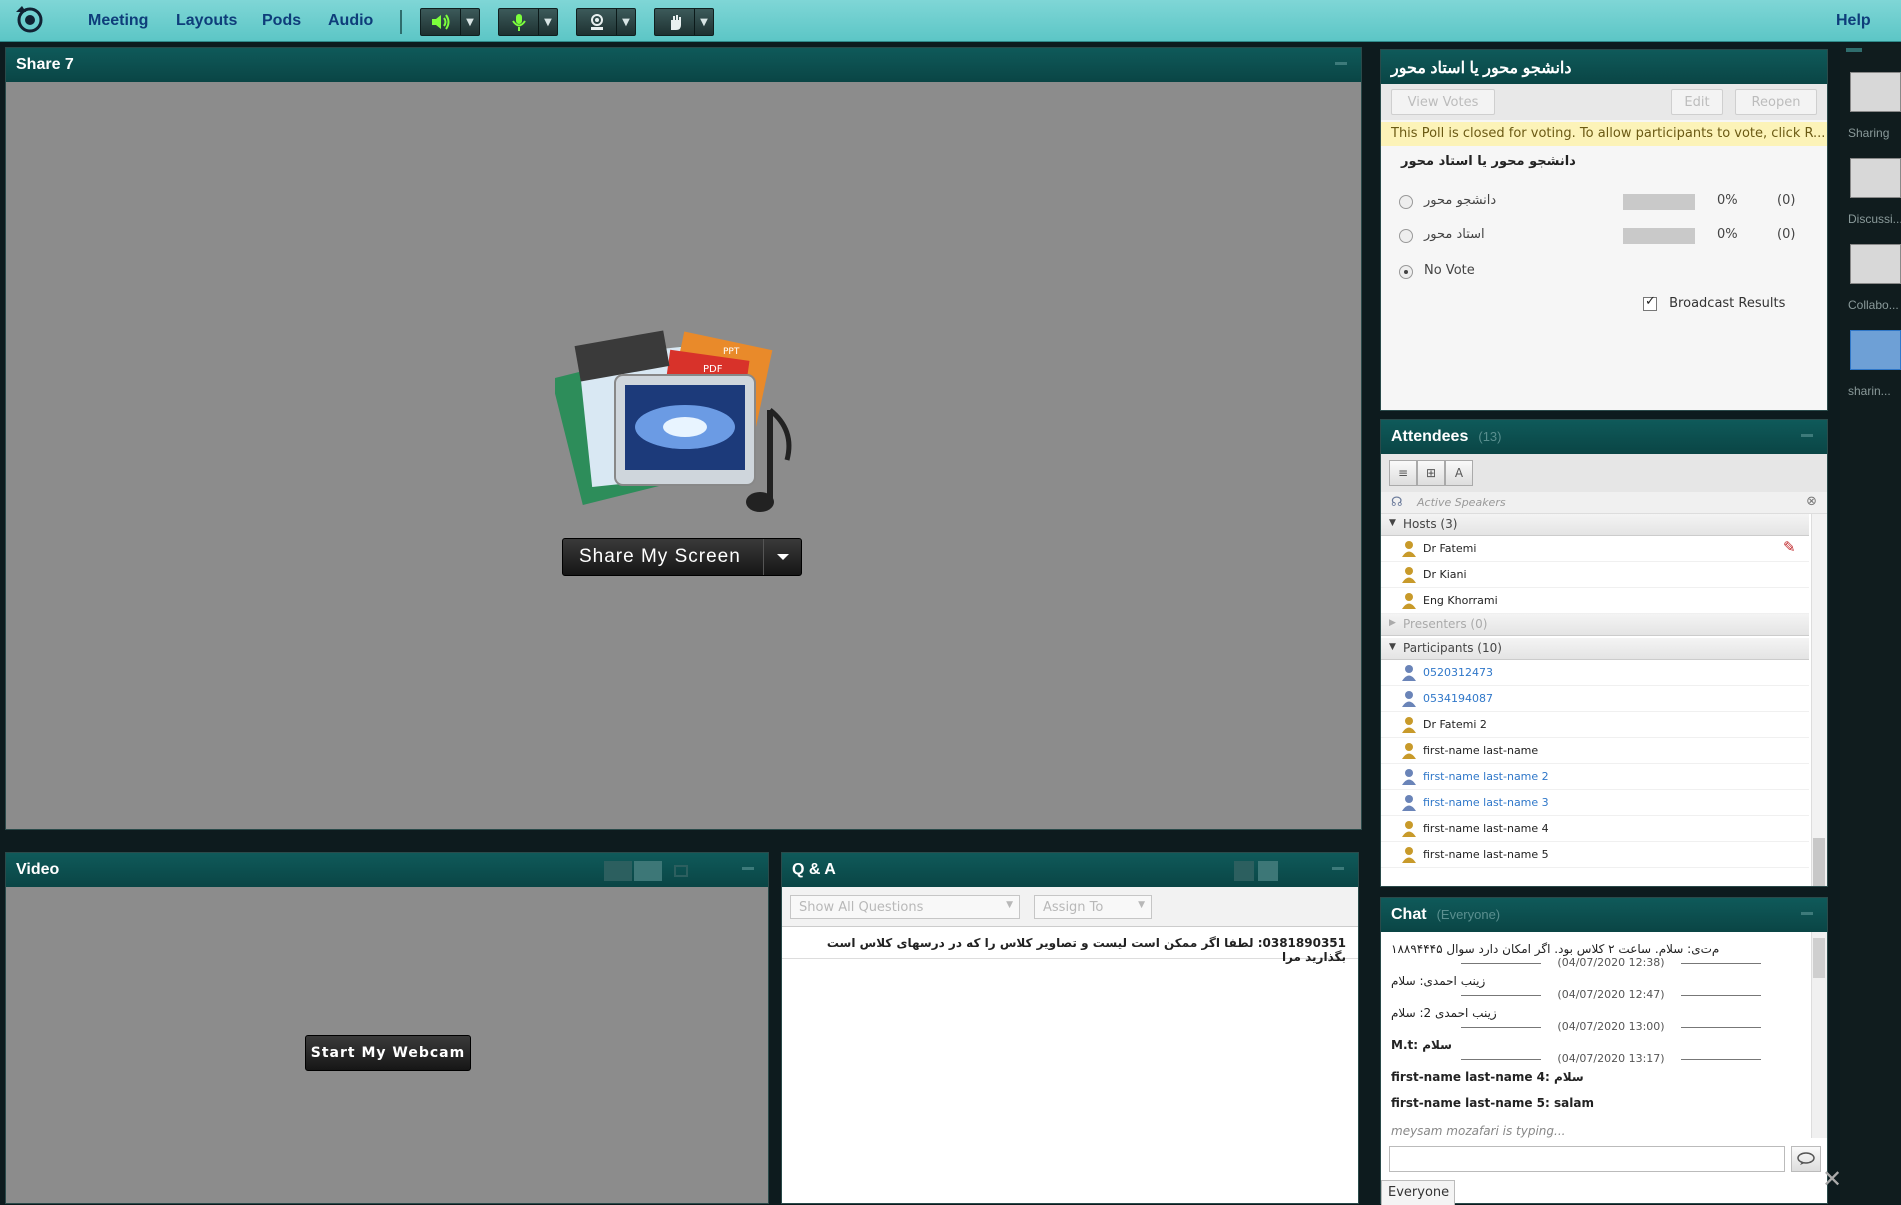  What do you see at coordinates (1488, 161) in the screenshot?
I see `poll-question: دانشجو محور یا استاد محور` at bounding box center [1488, 161].